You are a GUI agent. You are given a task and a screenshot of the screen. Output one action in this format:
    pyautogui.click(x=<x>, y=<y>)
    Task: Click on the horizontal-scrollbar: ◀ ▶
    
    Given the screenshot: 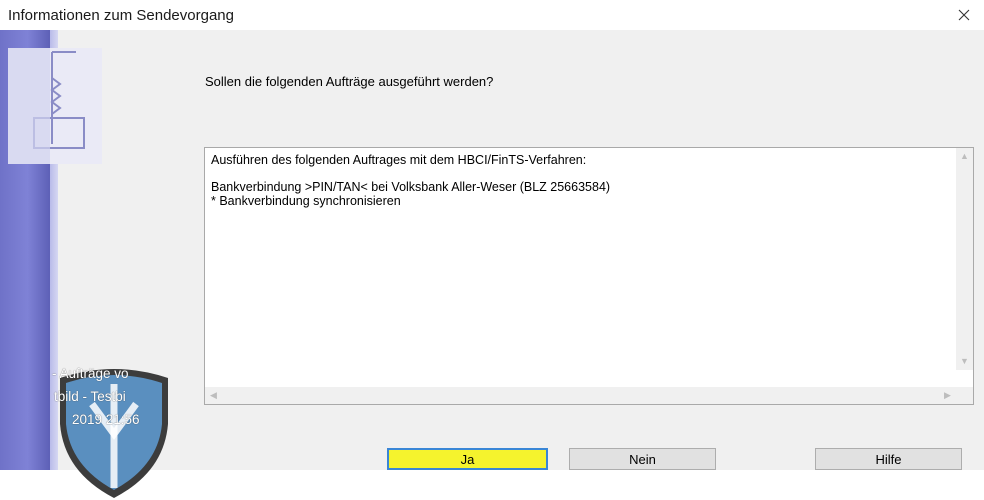 What is the action you would take?
    pyautogui.click(x=580, y=395)
    